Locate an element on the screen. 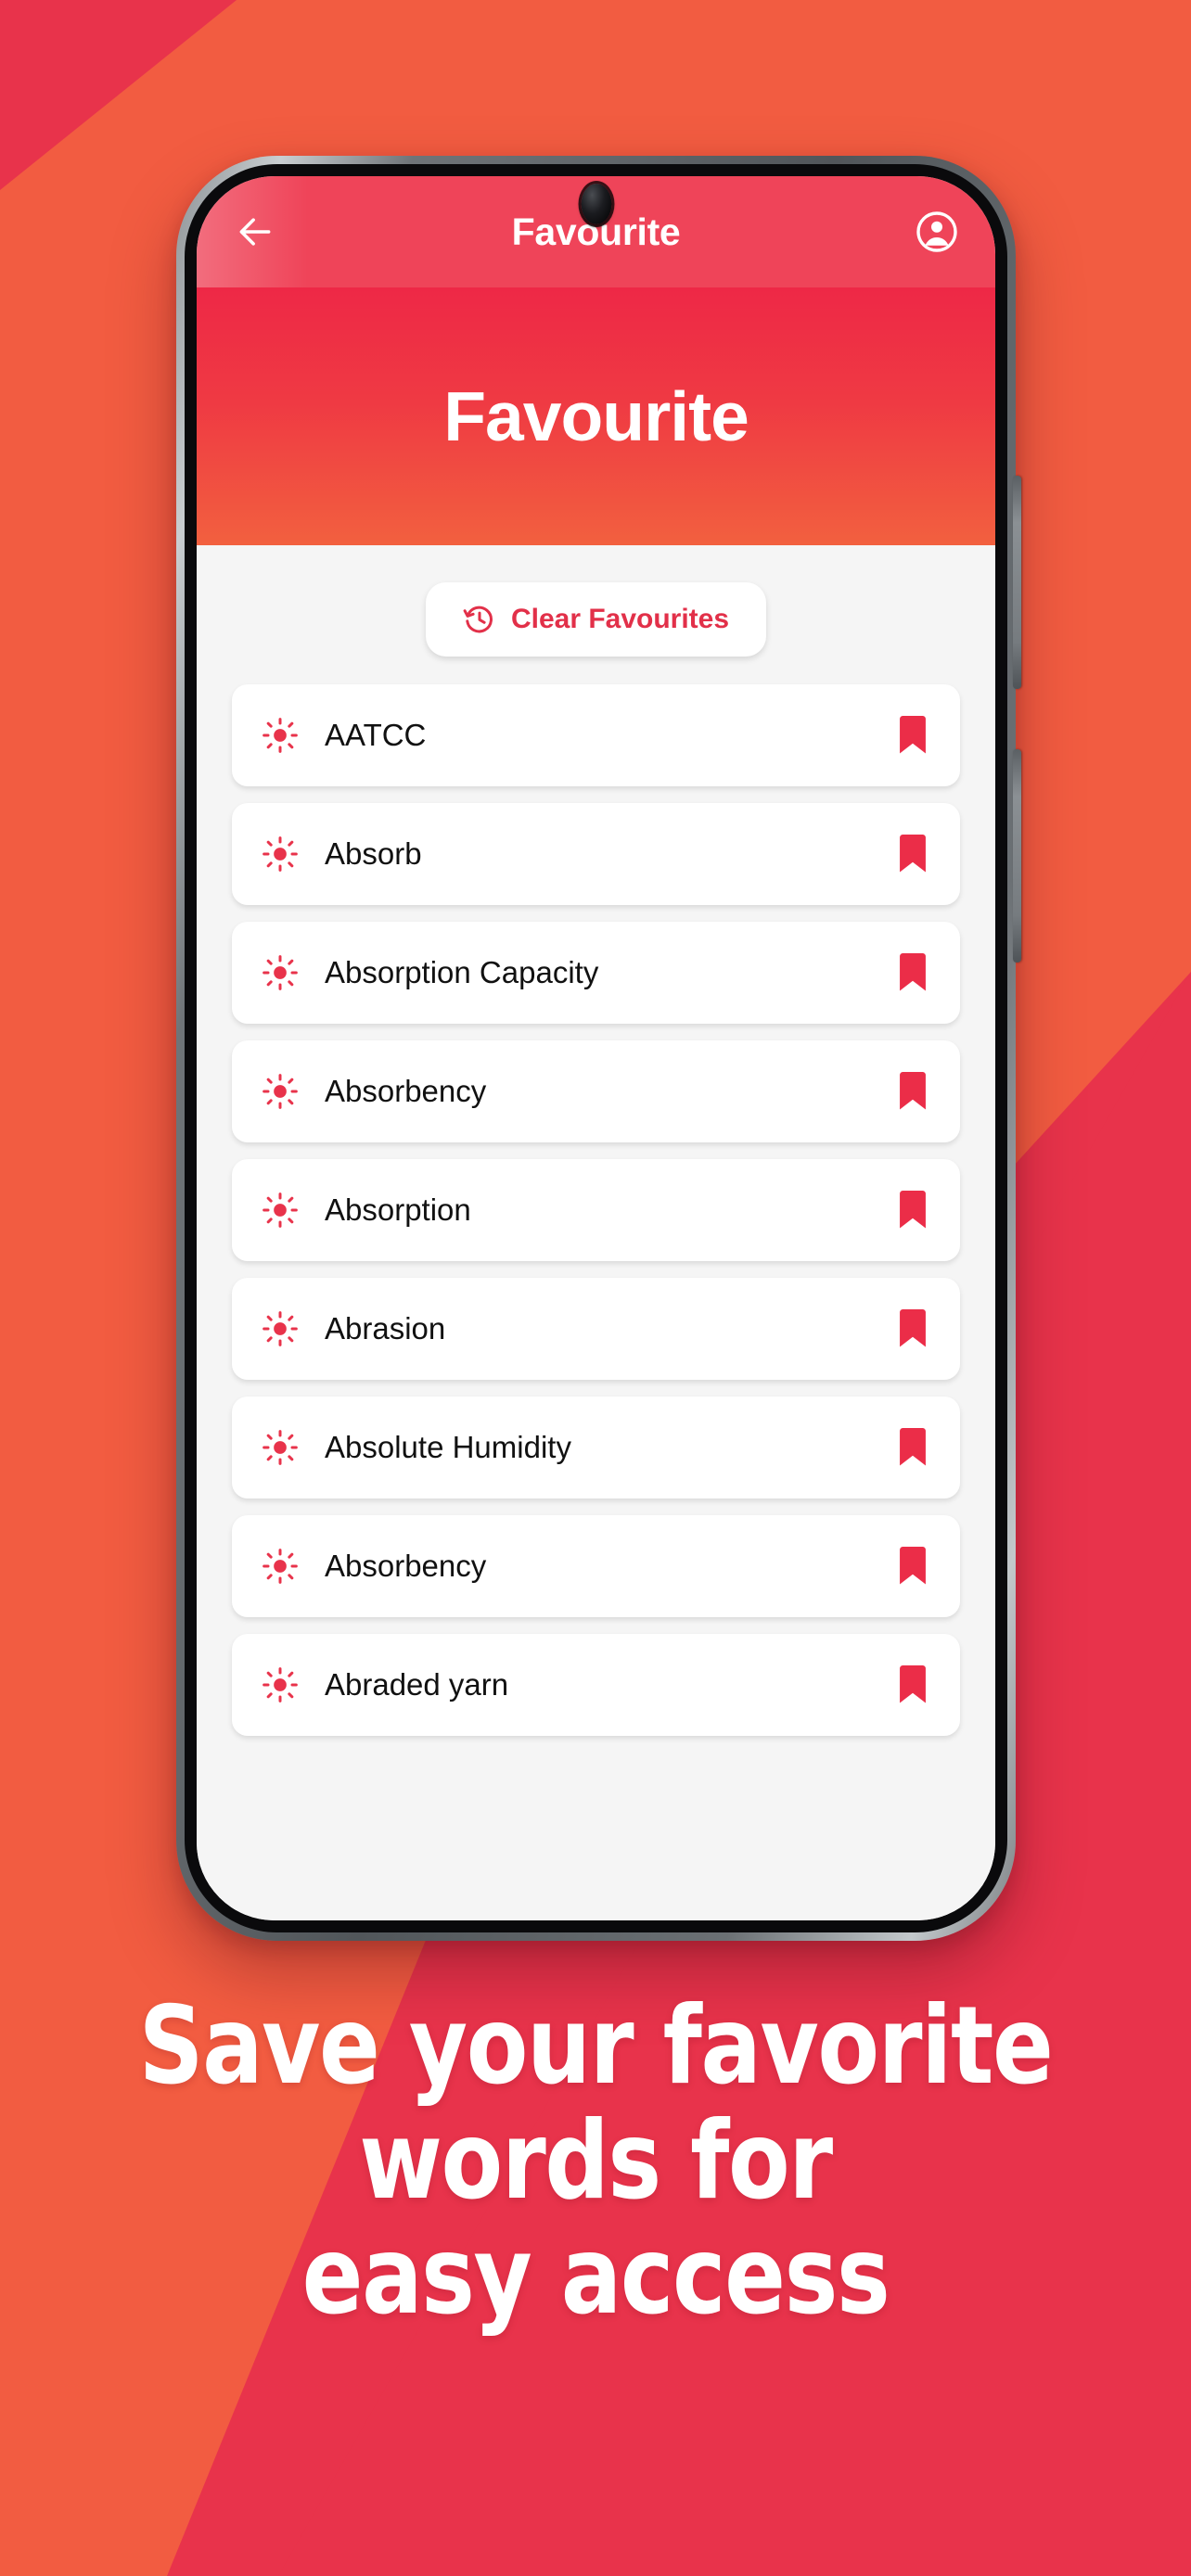 Image resolution: width=1191 pixels, height=2576 pixels. back-button is located at coordinates (255, 232).